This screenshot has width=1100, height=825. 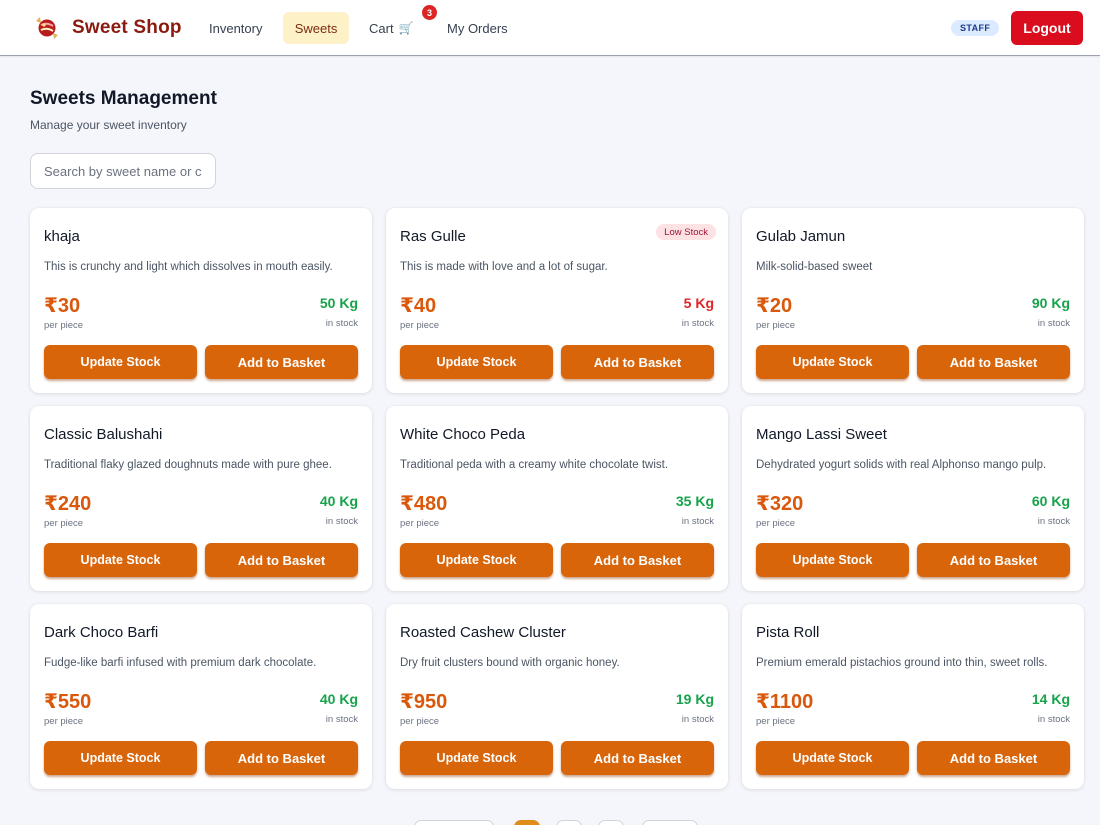 What do you see at coordinates (1050, 501) in the screenshot?
I see `stock-quantity: 60 Kg` at bounding box center [1050, 501].